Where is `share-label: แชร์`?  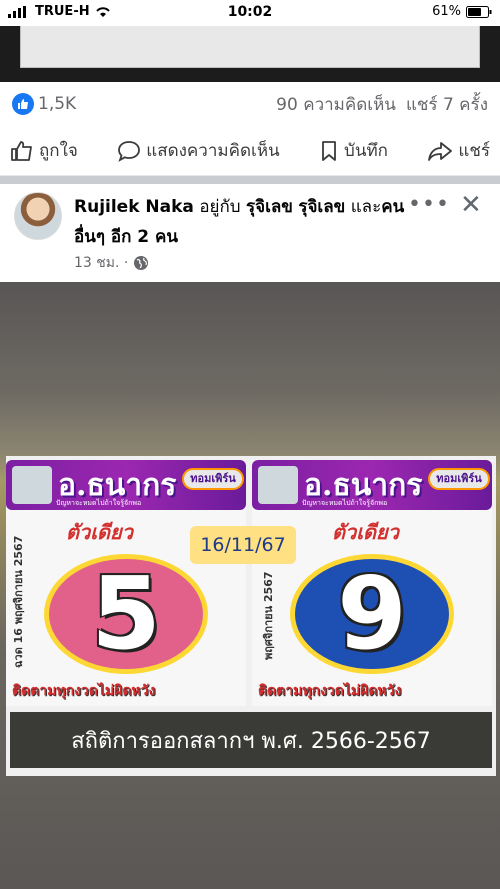
share-label: แชร์ is located at coordinates (474, 151).